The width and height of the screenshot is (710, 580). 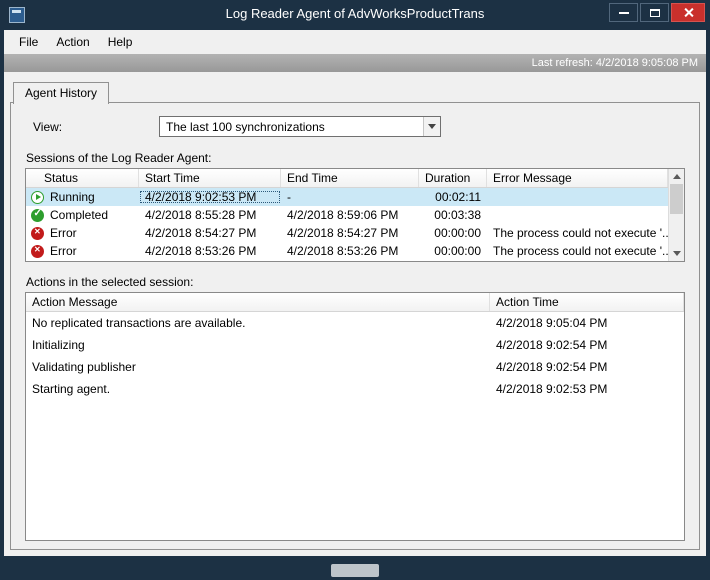 What do you see at coordinates (676, 176) in the screenshot?
I see `scroll-up-icon` at bounding box center [676, 176].